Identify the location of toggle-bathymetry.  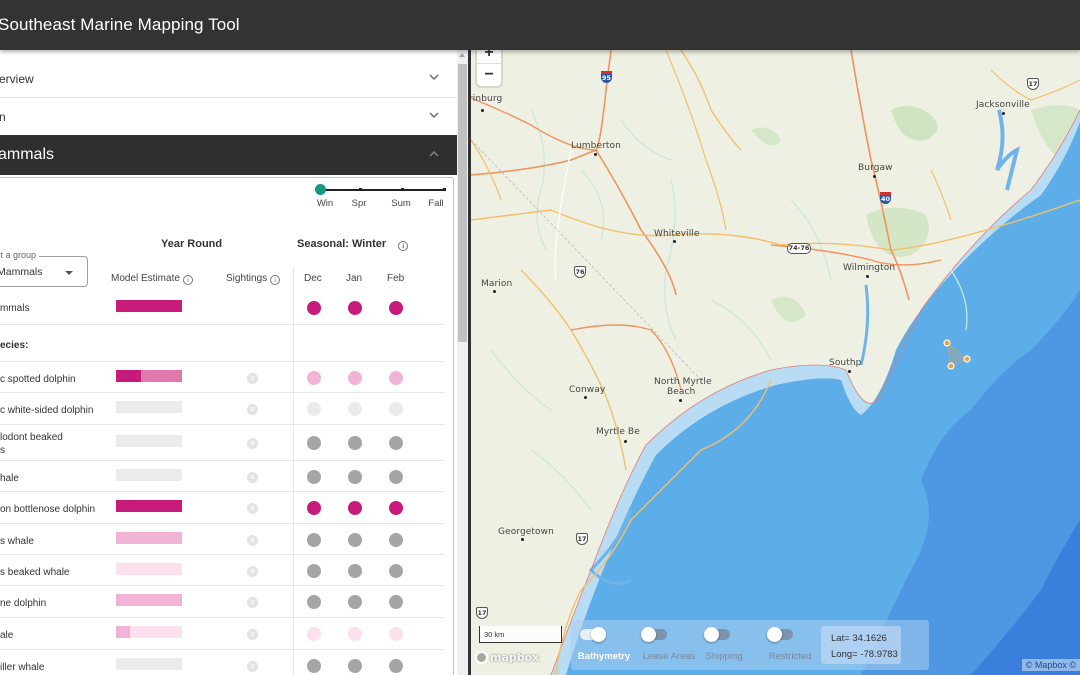
(593, 634).